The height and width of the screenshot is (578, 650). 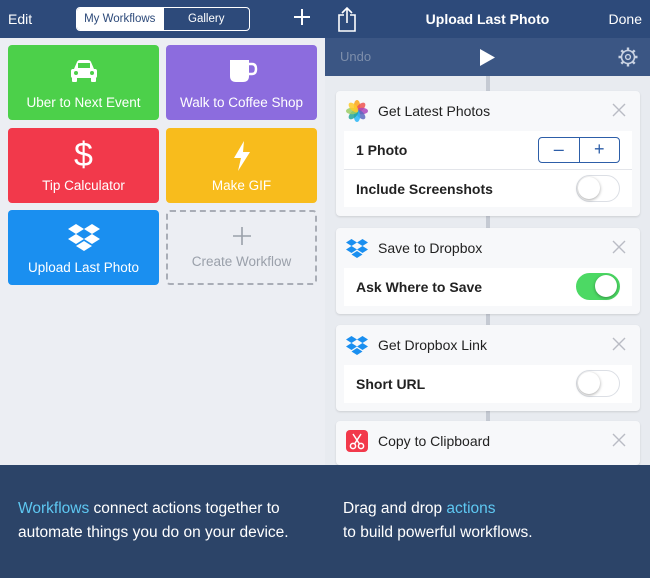 I want to click on photo-count-stepper: – +, so click(x=579, y=150).